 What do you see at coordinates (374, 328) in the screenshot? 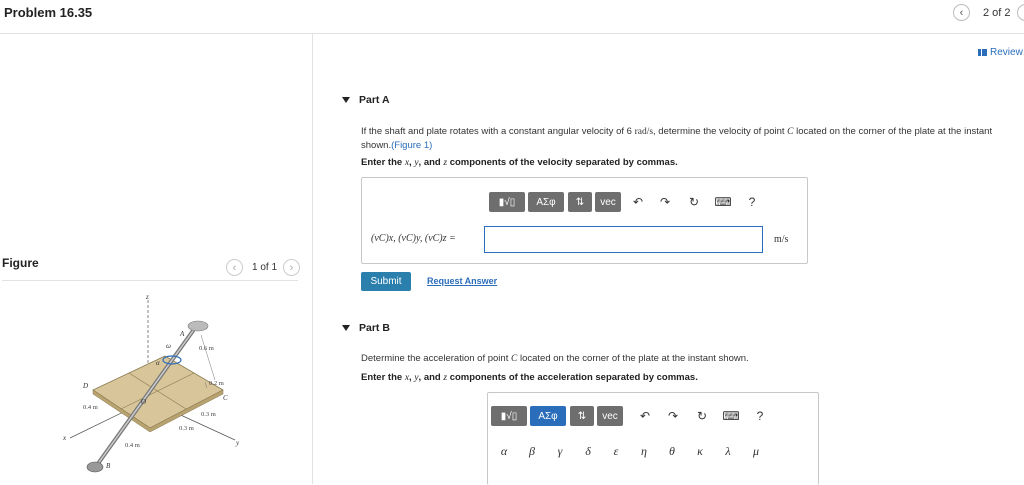
I see `part-b-title: Part B` at bounding box center [374, 328].